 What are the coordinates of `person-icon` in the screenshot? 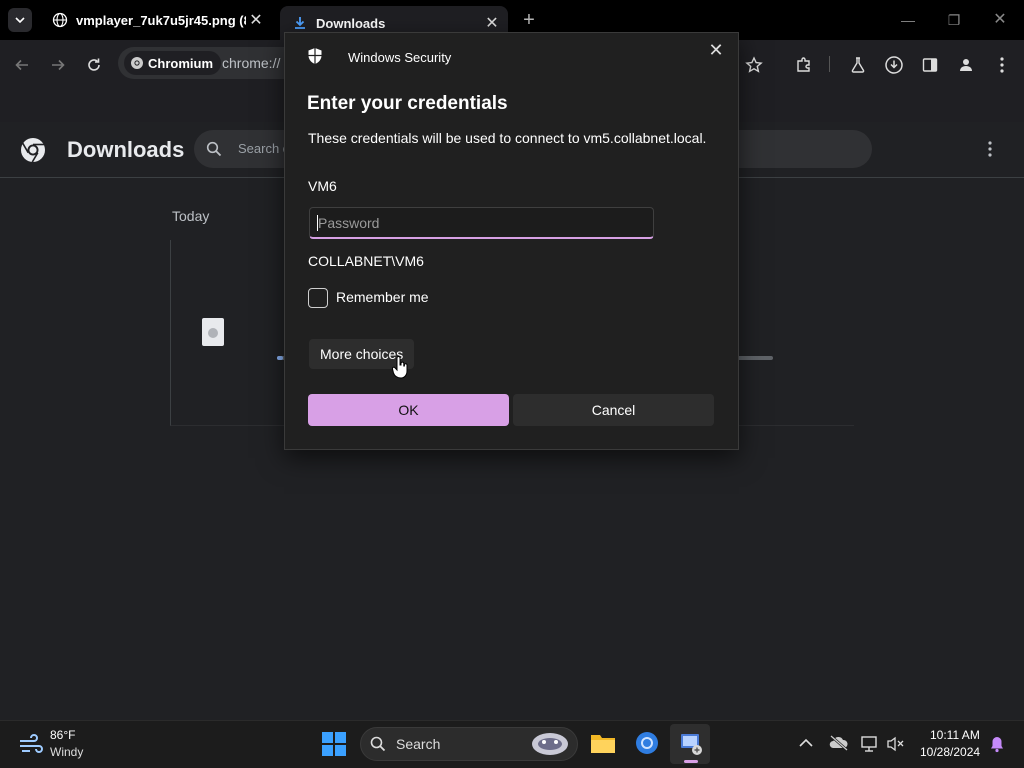 It's located at (966, 65).